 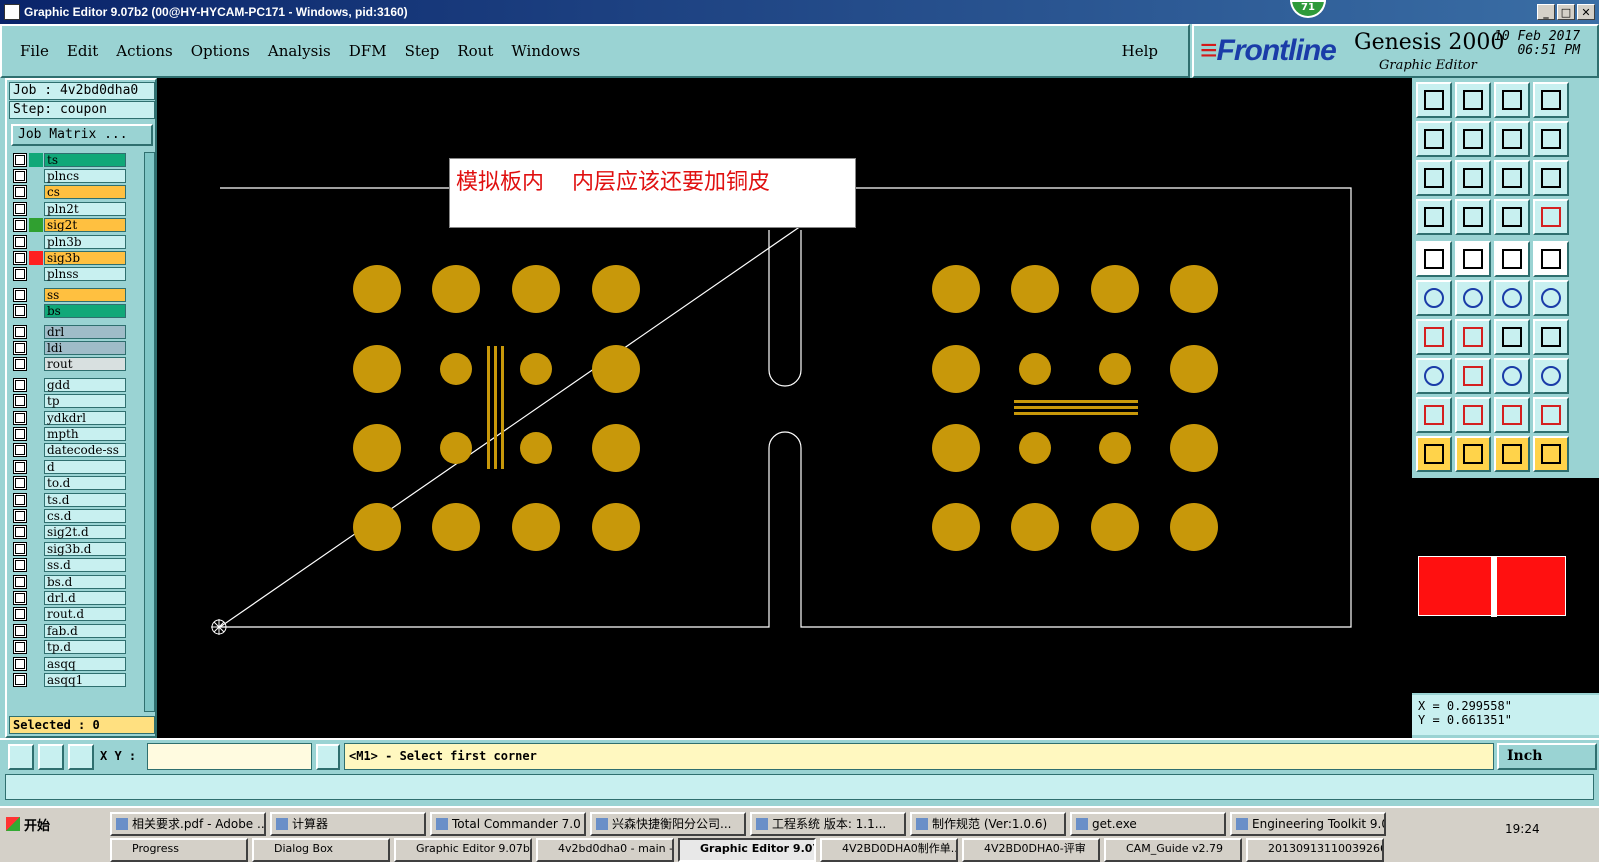 I want to click on taskbar-button: 制作规范 (Ver:1.0.6), so click(x=988, y=824).